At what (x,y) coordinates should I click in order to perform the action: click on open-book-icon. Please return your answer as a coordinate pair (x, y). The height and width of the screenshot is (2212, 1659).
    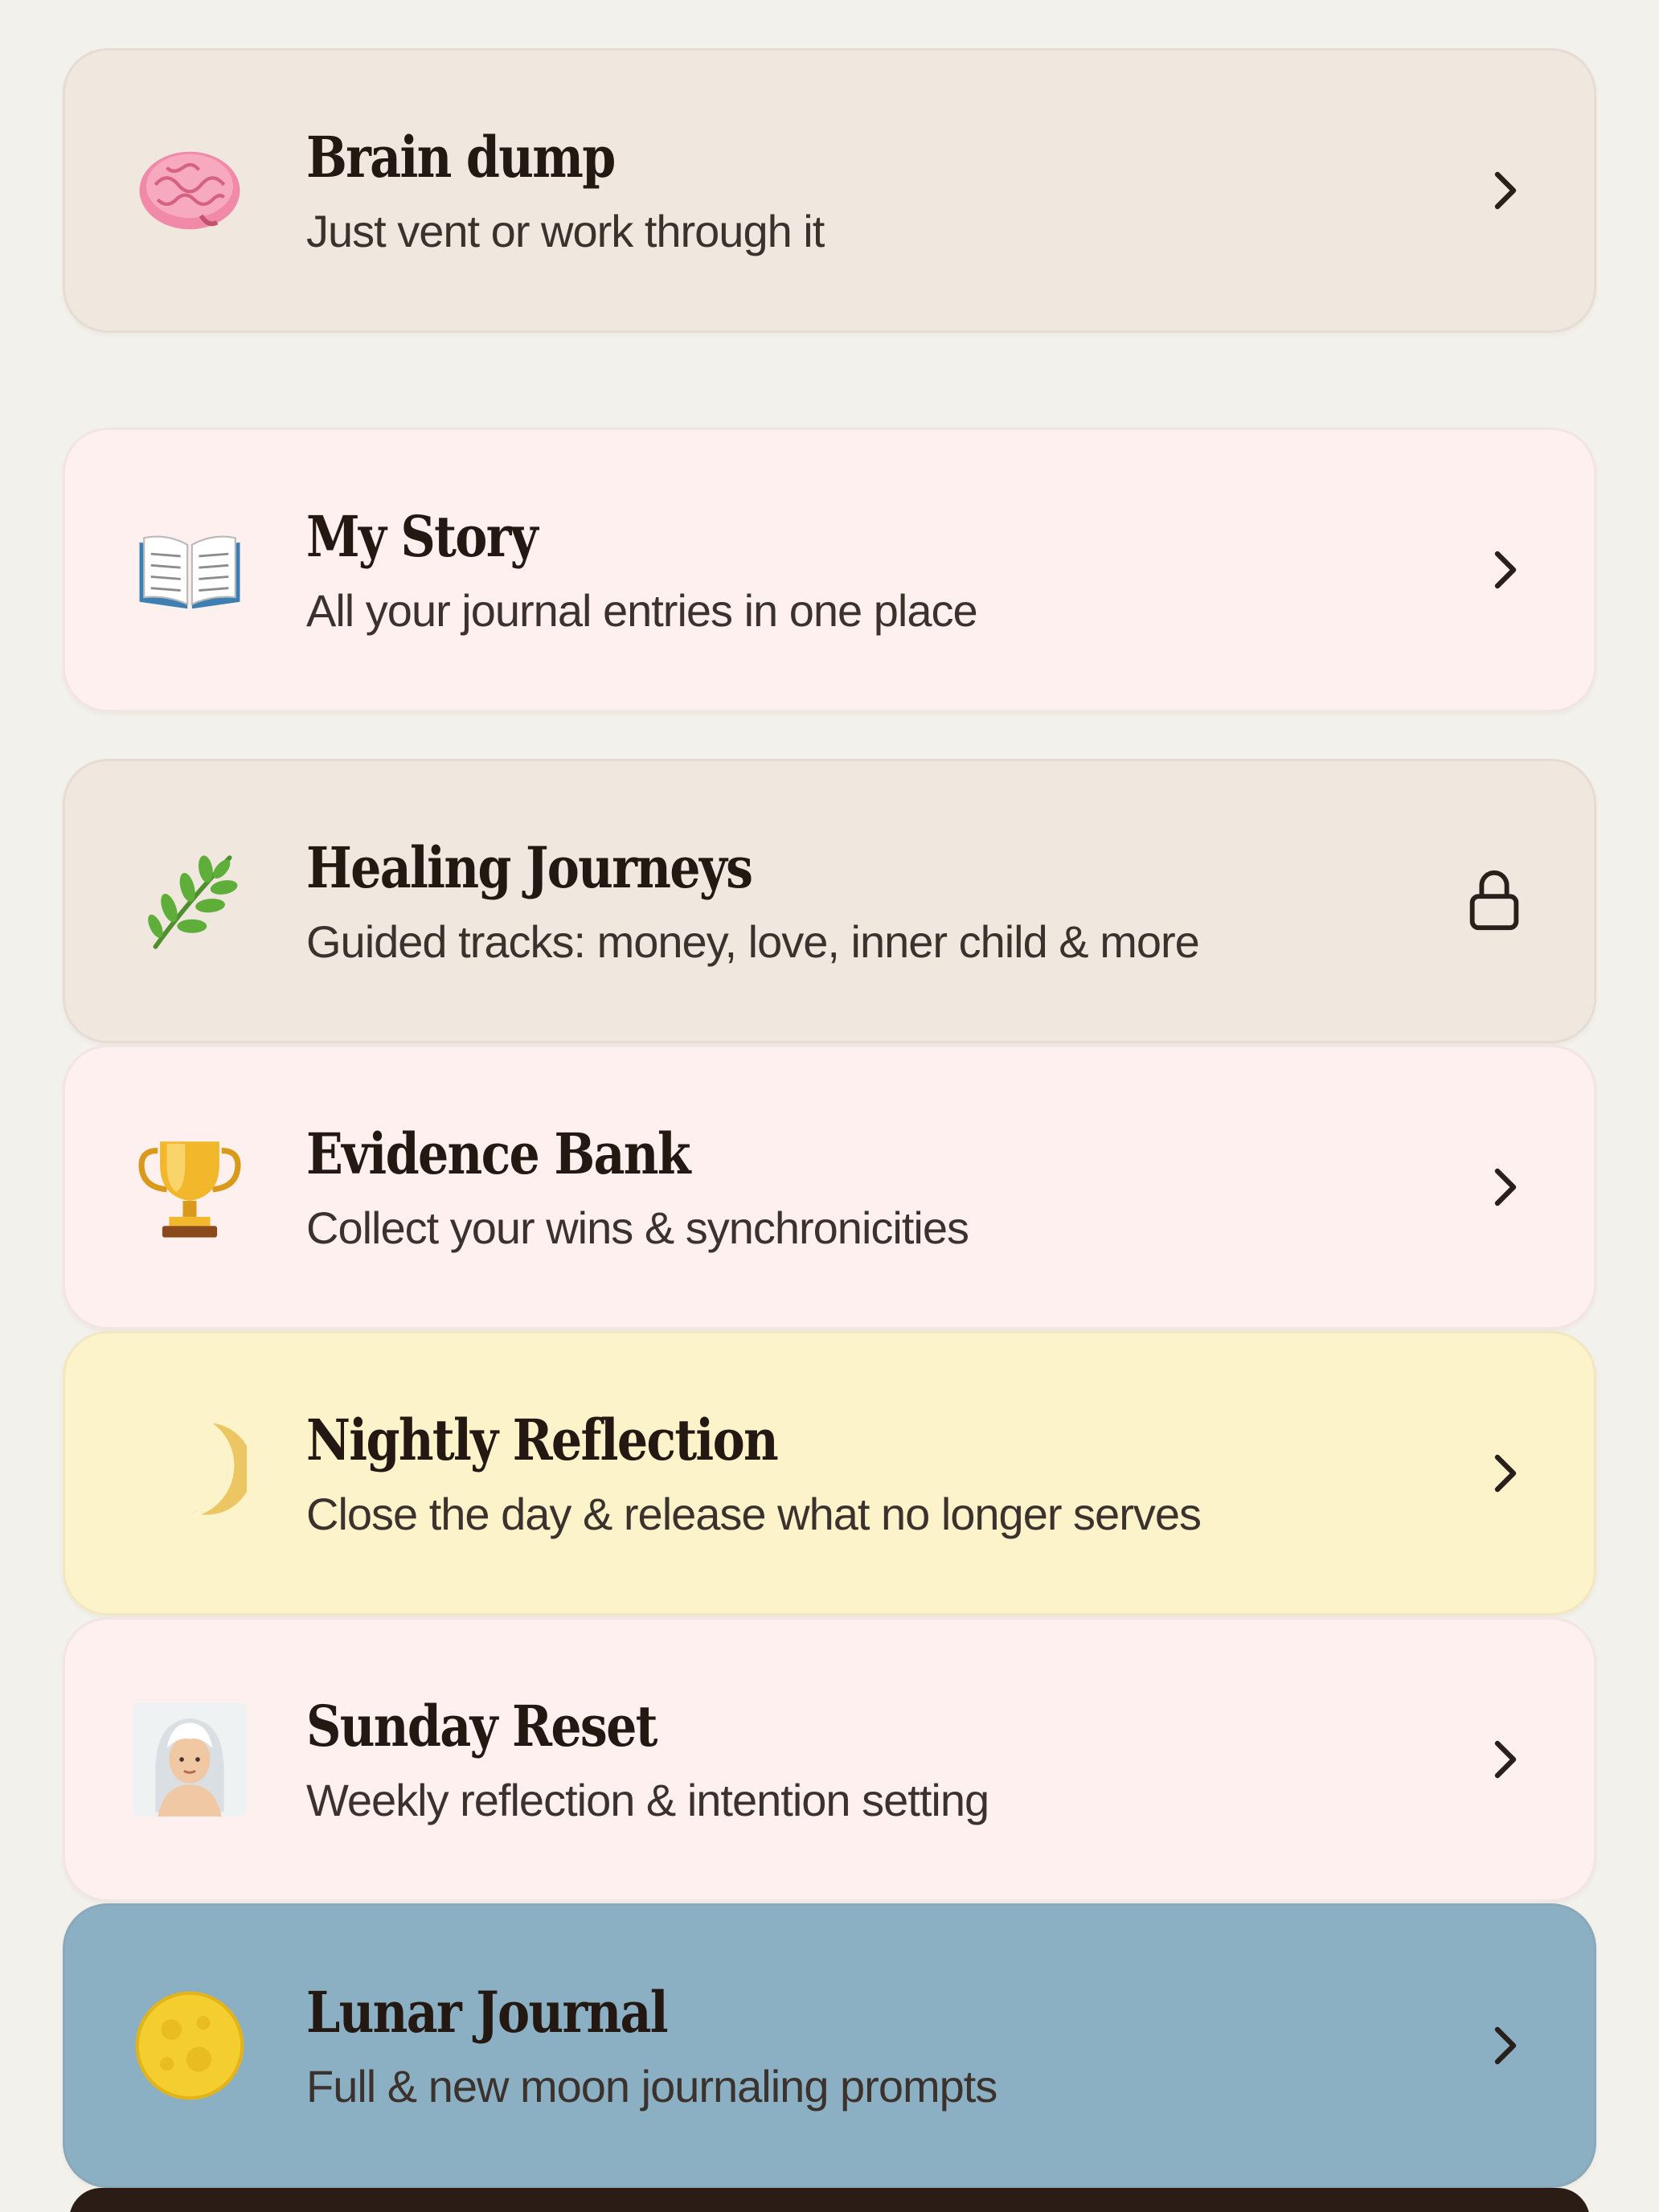
    Looking at the image, I should click on (190, 570).